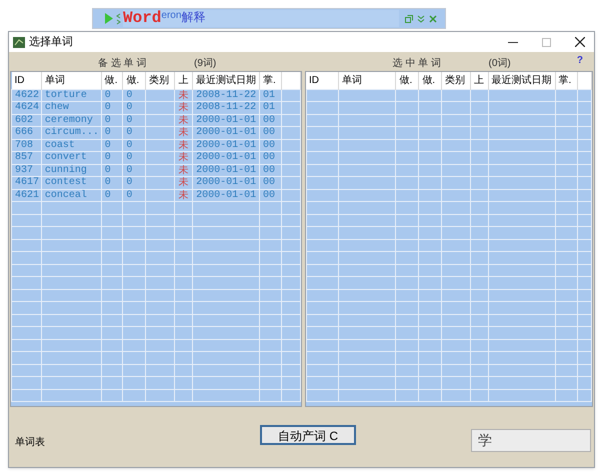 The image size is (602, 473). What do you see at coordinates (27, 120) in the screenshot?
I see `table-cell: 602` at bounding box center [27, 120].